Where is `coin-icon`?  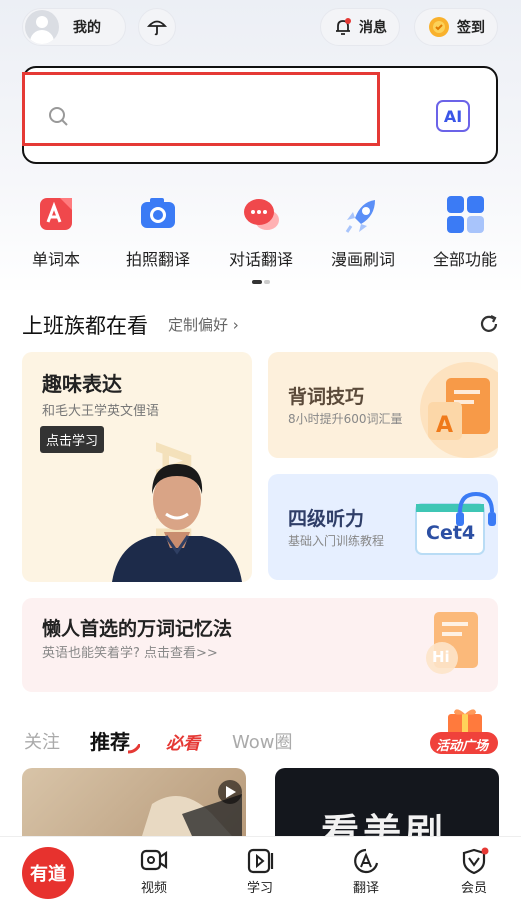 coin-icon is located at coordinates (439, 27).